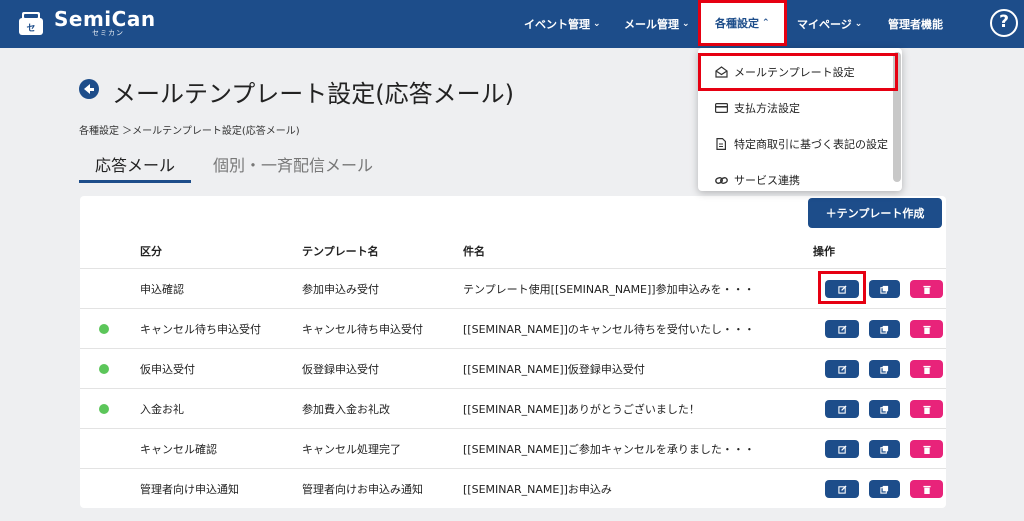 The image size is (1024, 521). What do you see at coordinates (313, 94) in the screenshot?
I see `page-title: メールテンプレート設定(応答メール)` at bounding box center [313, 94].